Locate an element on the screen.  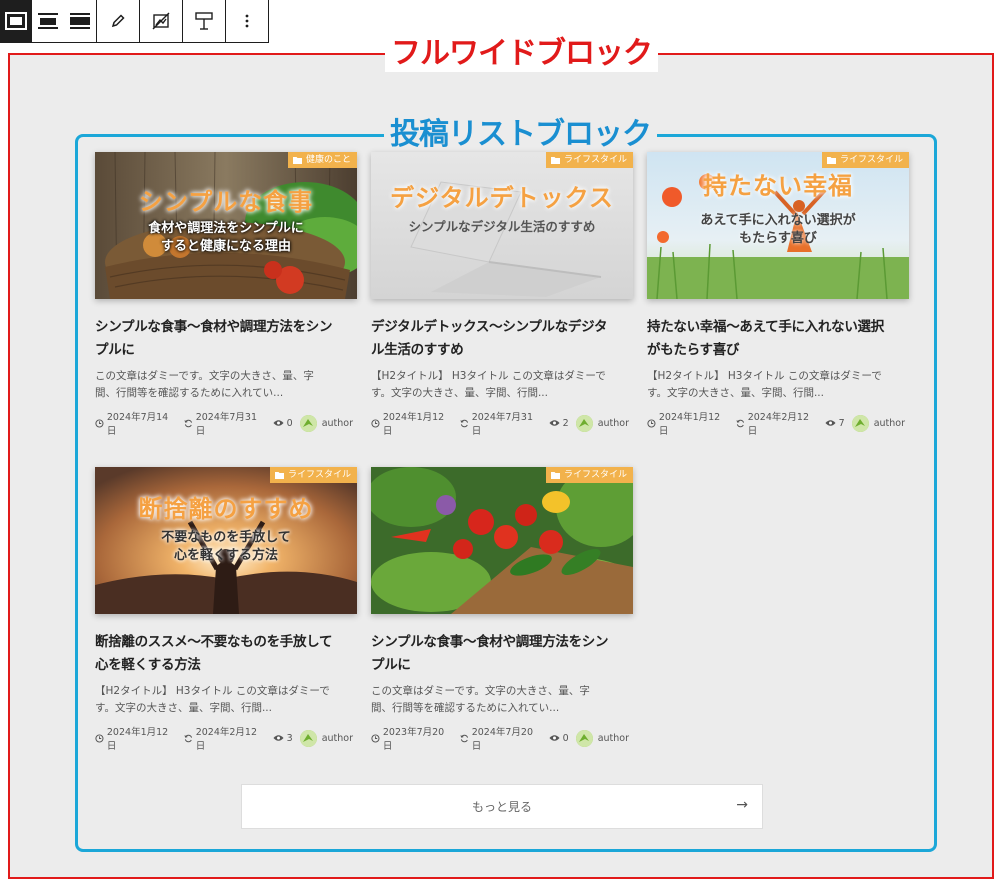
thumbnail-subtitle: あえて手に入れない選択が もたらす喜び is located at coordinates (778, 230).